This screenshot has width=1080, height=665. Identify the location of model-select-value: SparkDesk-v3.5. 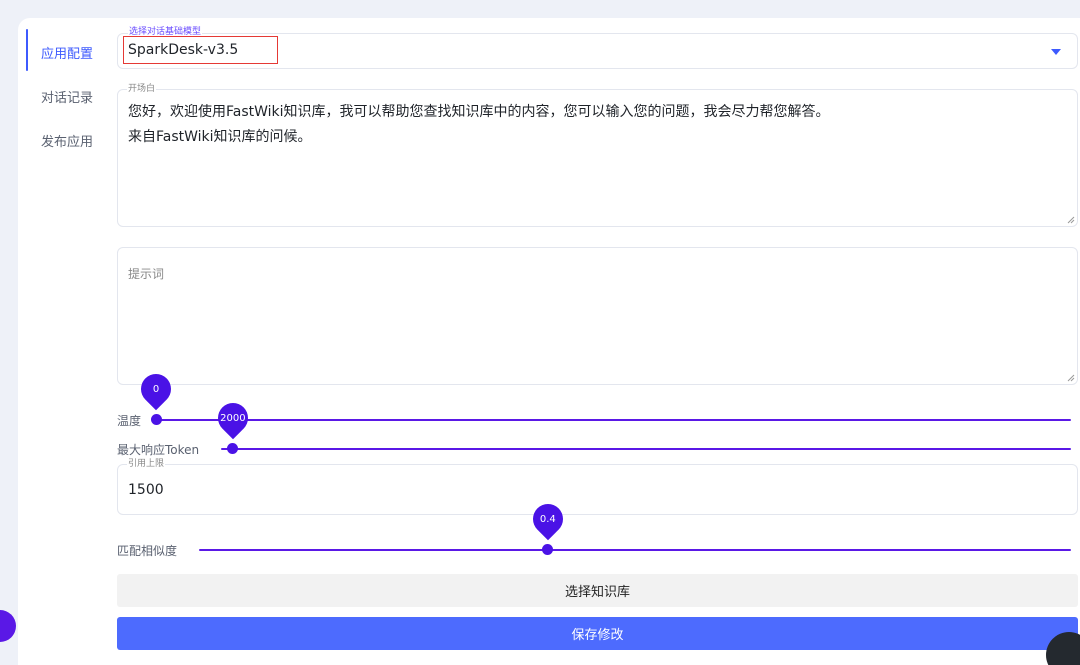
(183, 50).